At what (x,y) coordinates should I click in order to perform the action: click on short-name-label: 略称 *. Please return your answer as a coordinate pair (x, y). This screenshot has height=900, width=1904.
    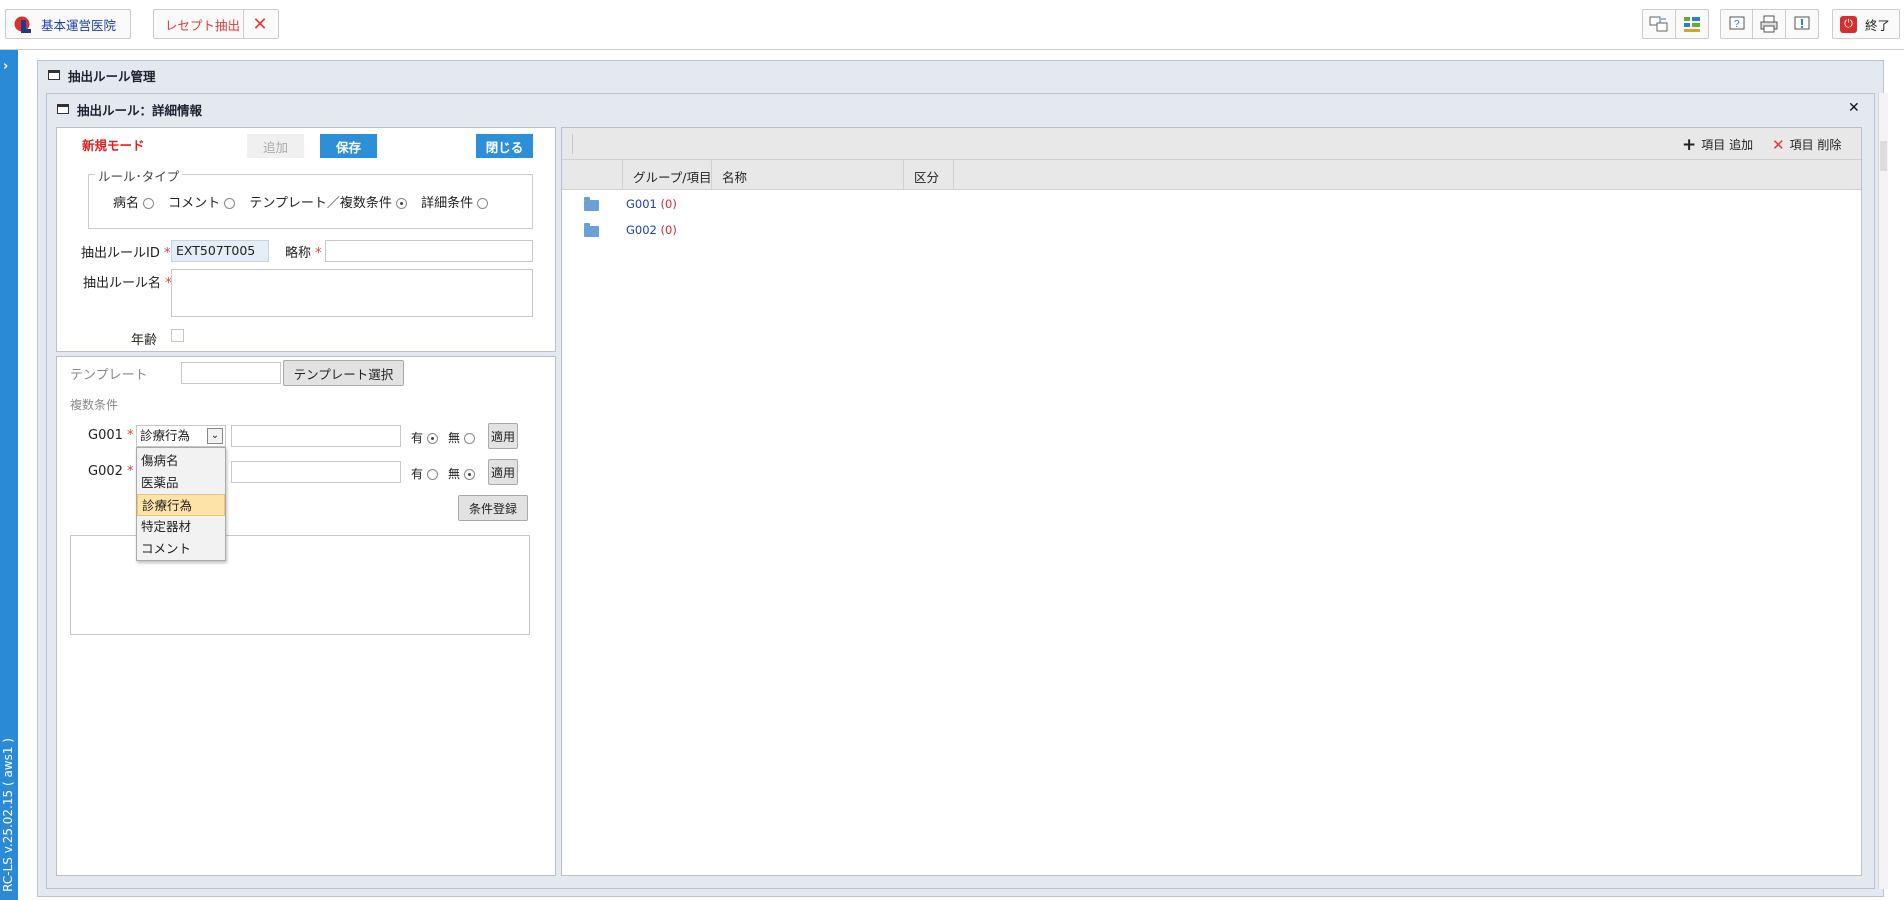
    Looking at the image, I should click on (303, 253).